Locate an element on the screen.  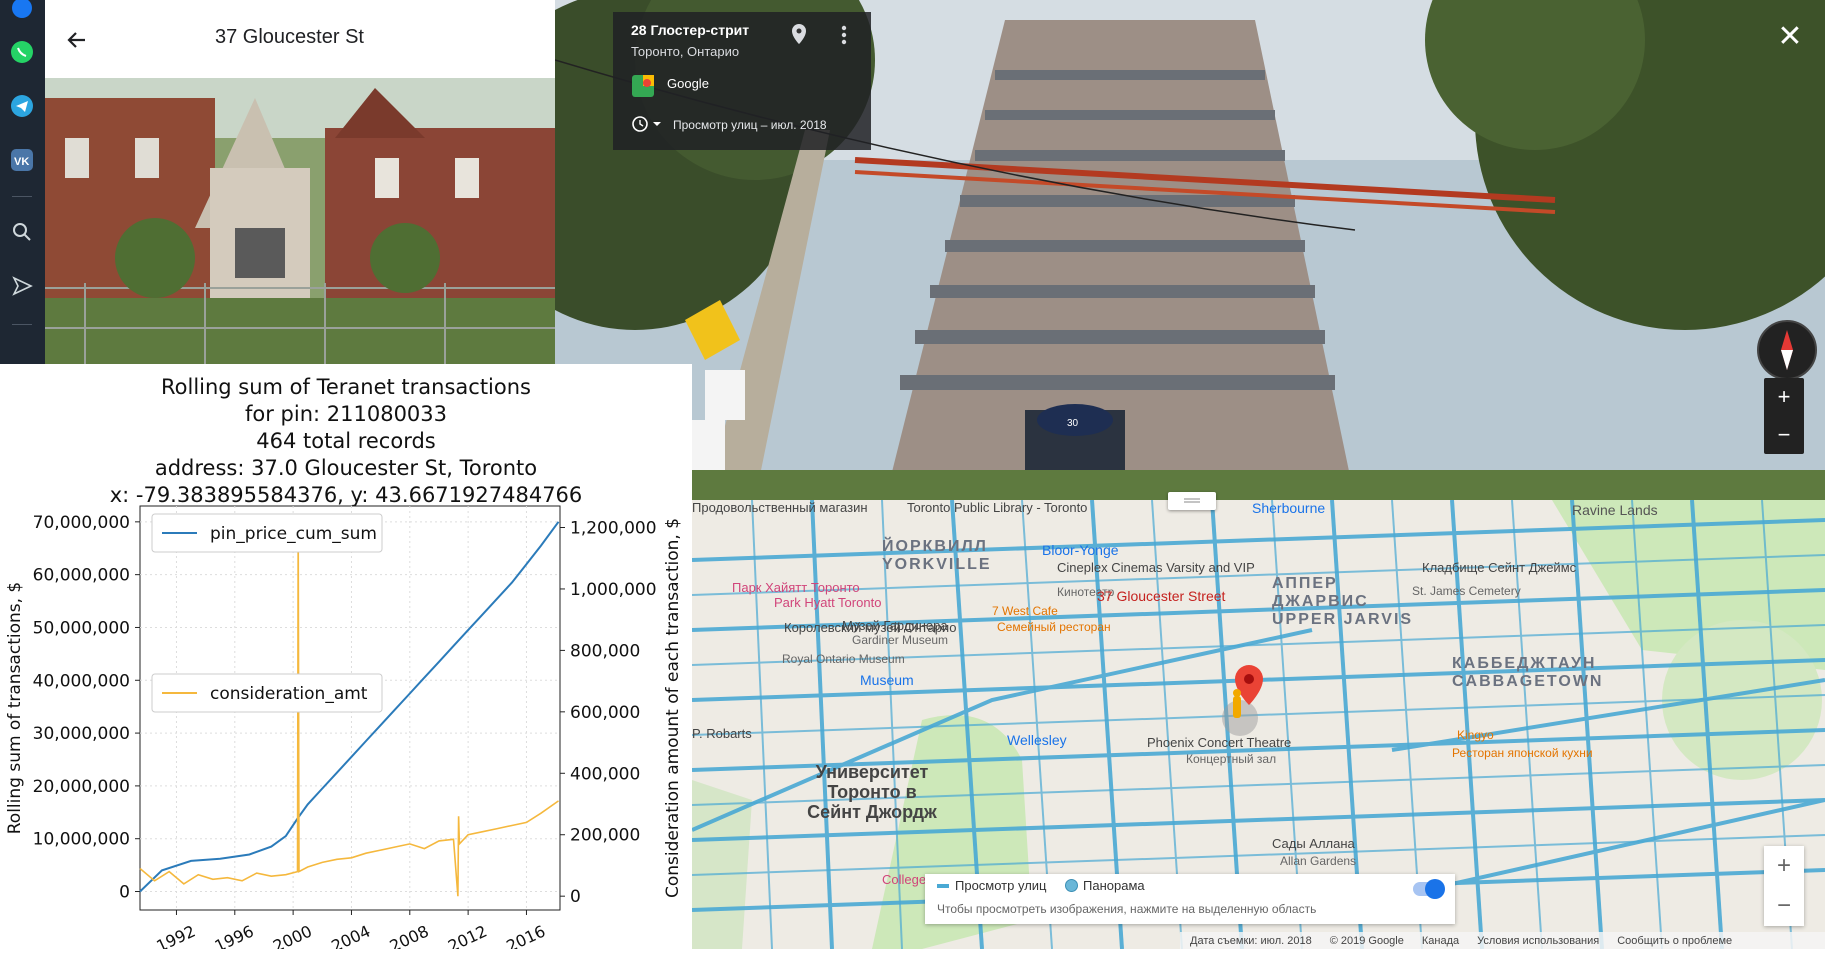
place-title: 37 Gloucester St is located at coordinates (289, 37).